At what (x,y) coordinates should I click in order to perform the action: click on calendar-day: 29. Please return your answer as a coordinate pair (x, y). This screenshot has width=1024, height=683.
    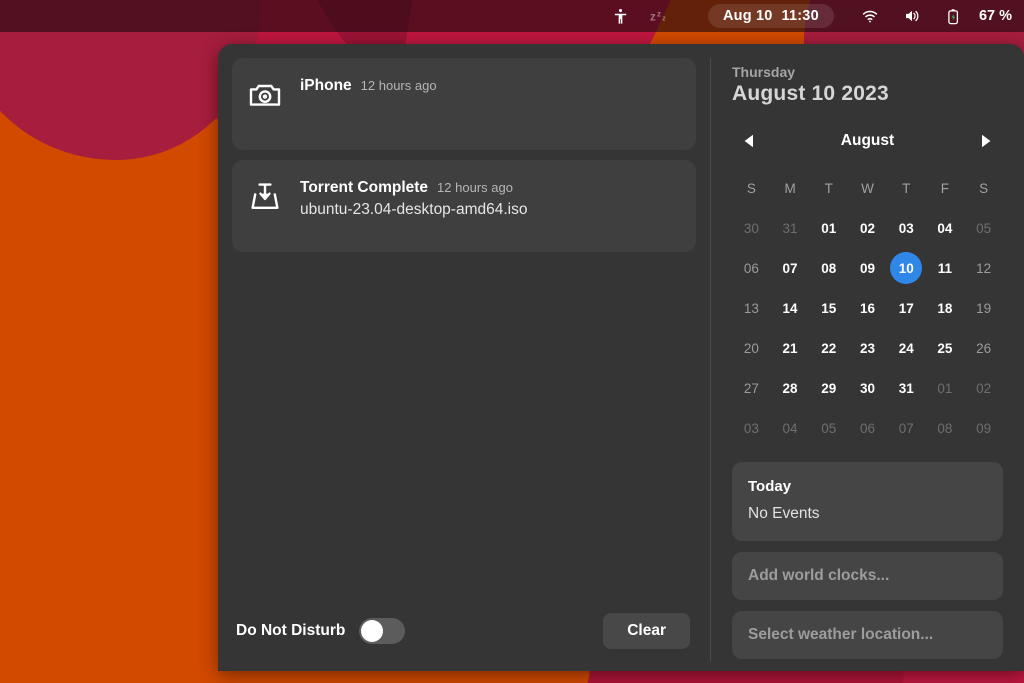
    Looking at the image, I should click on (829, 388).